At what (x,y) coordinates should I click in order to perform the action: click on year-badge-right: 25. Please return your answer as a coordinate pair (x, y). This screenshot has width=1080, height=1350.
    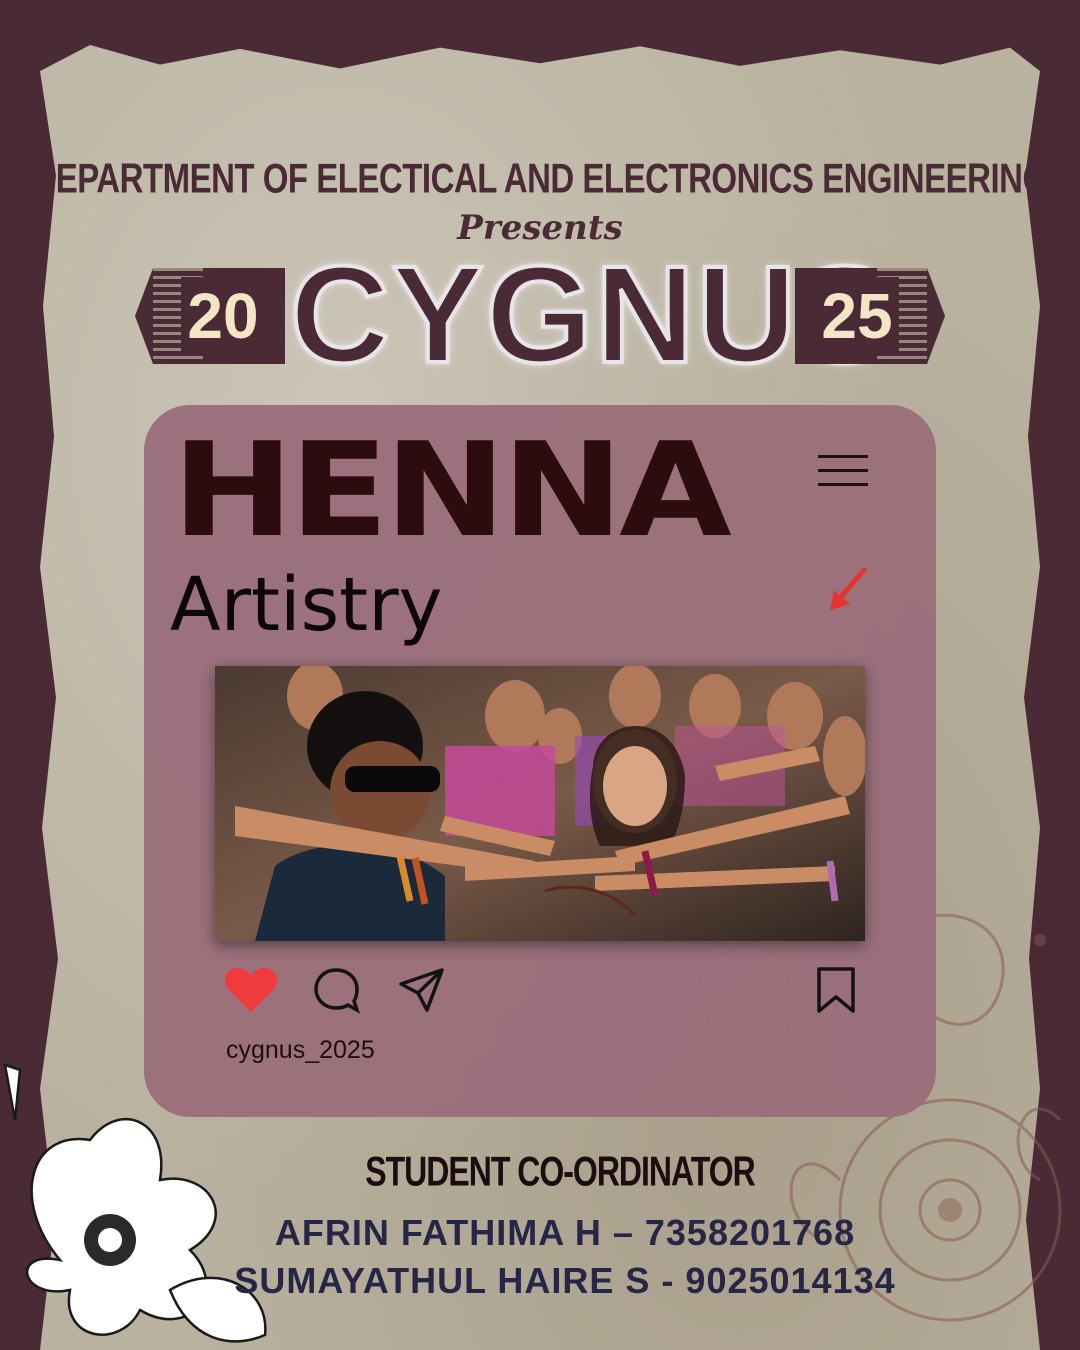
    Looking at the image, I should click on (870, 316).